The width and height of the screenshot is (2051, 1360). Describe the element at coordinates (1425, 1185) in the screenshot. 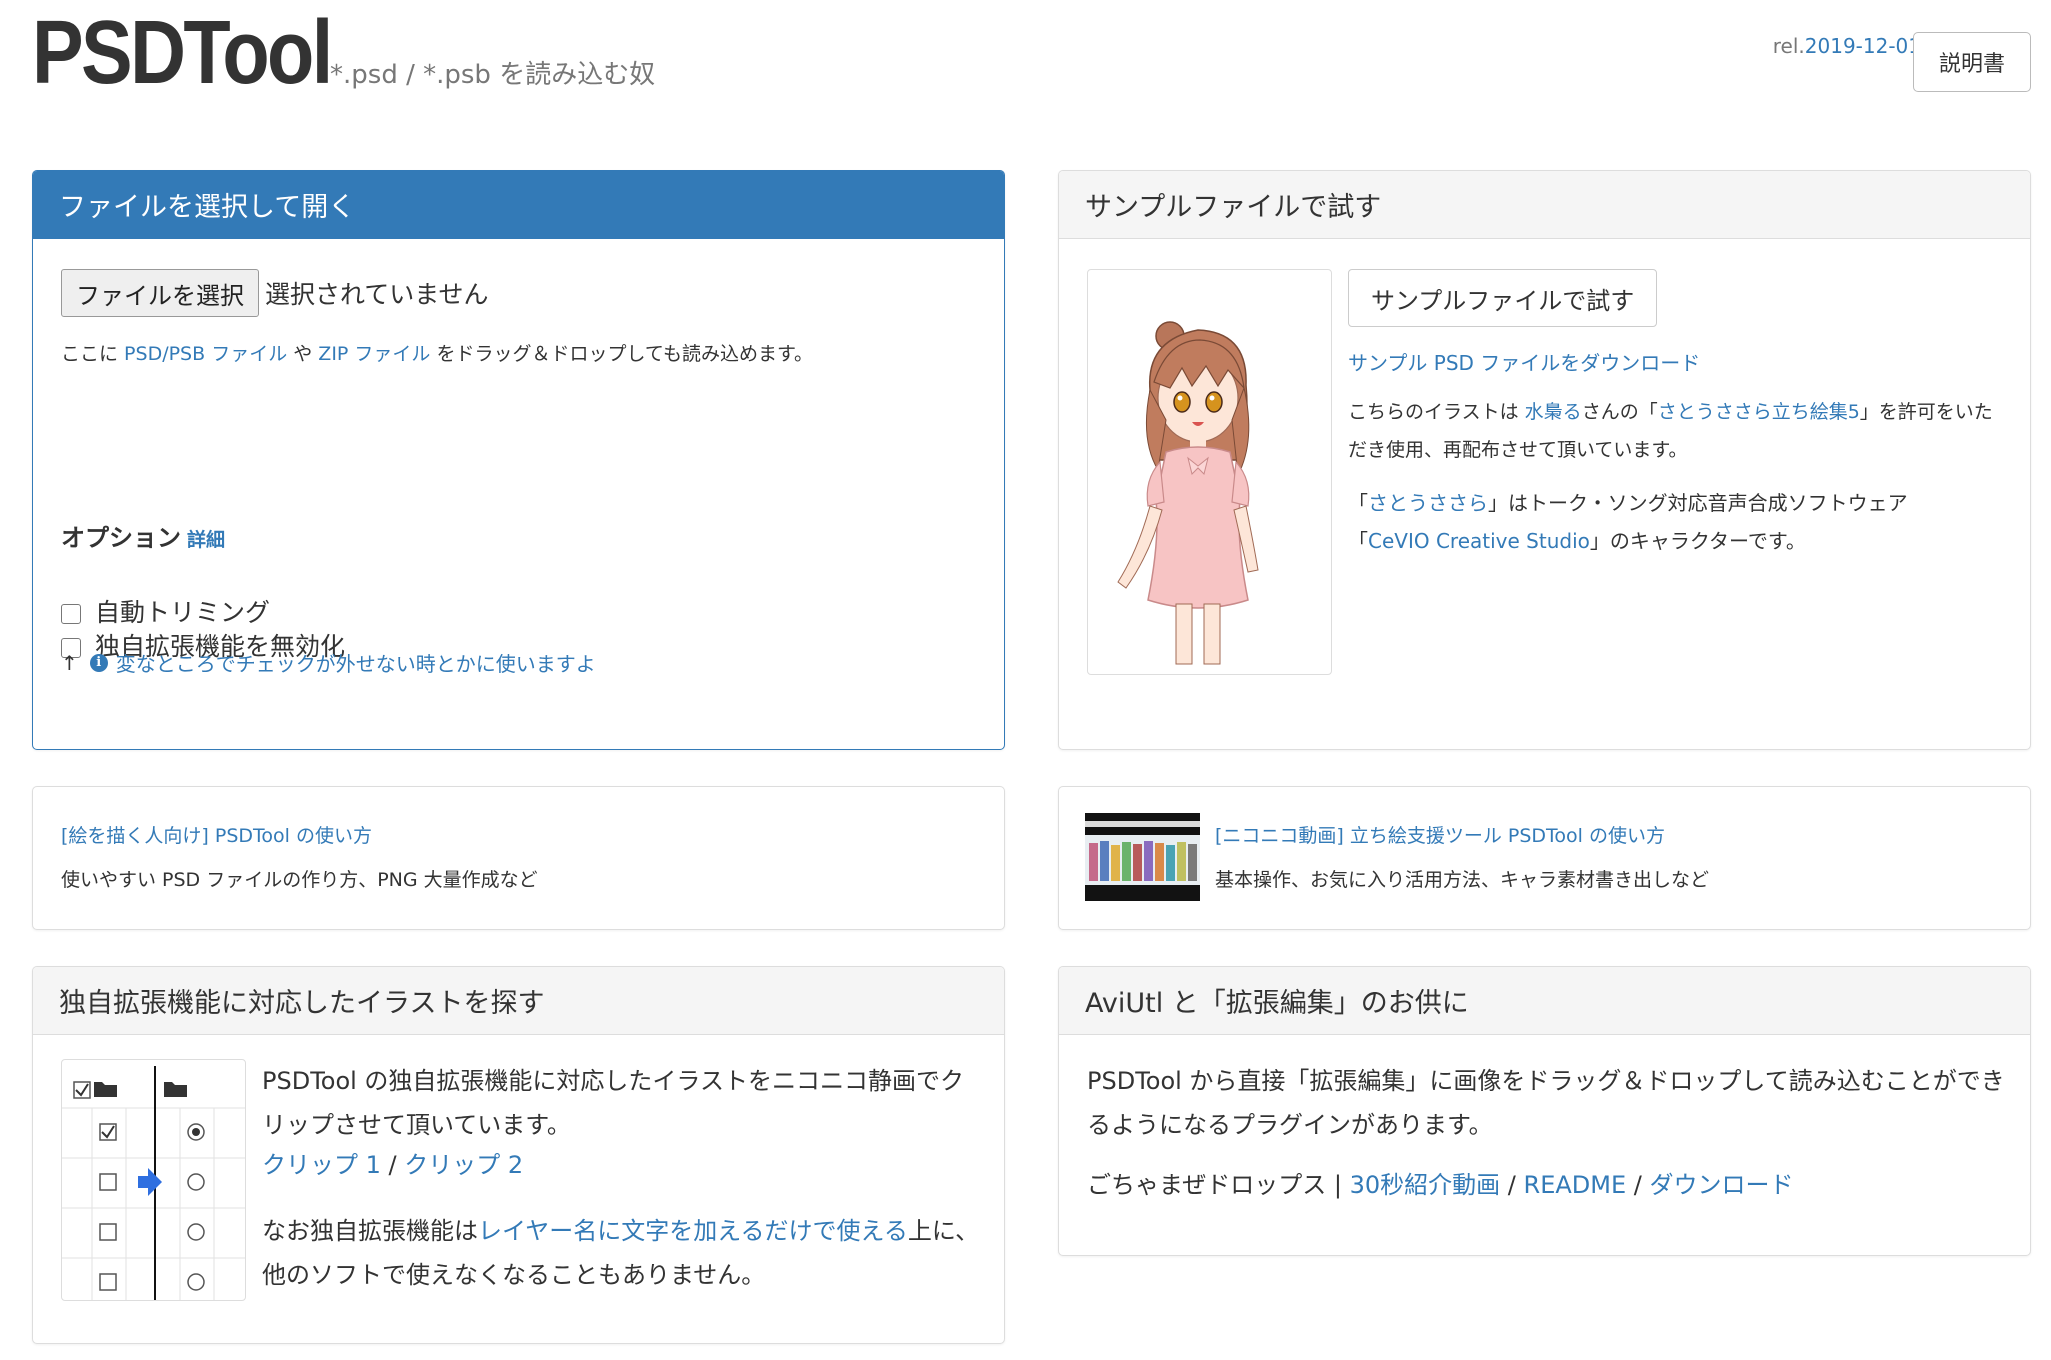

I see `intro-video-link: 30秒紹介動画` at that location.